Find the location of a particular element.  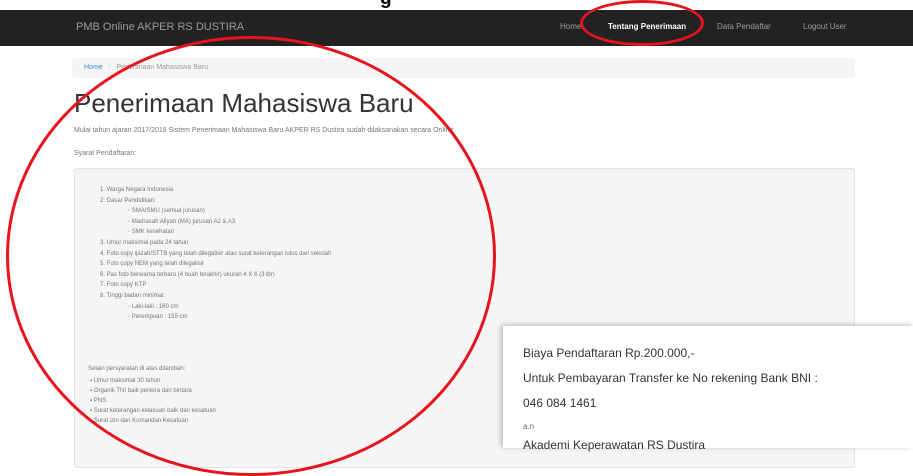

requirement-item: 8. Tinggi badan minimal: is located at coordinates (133, 295).